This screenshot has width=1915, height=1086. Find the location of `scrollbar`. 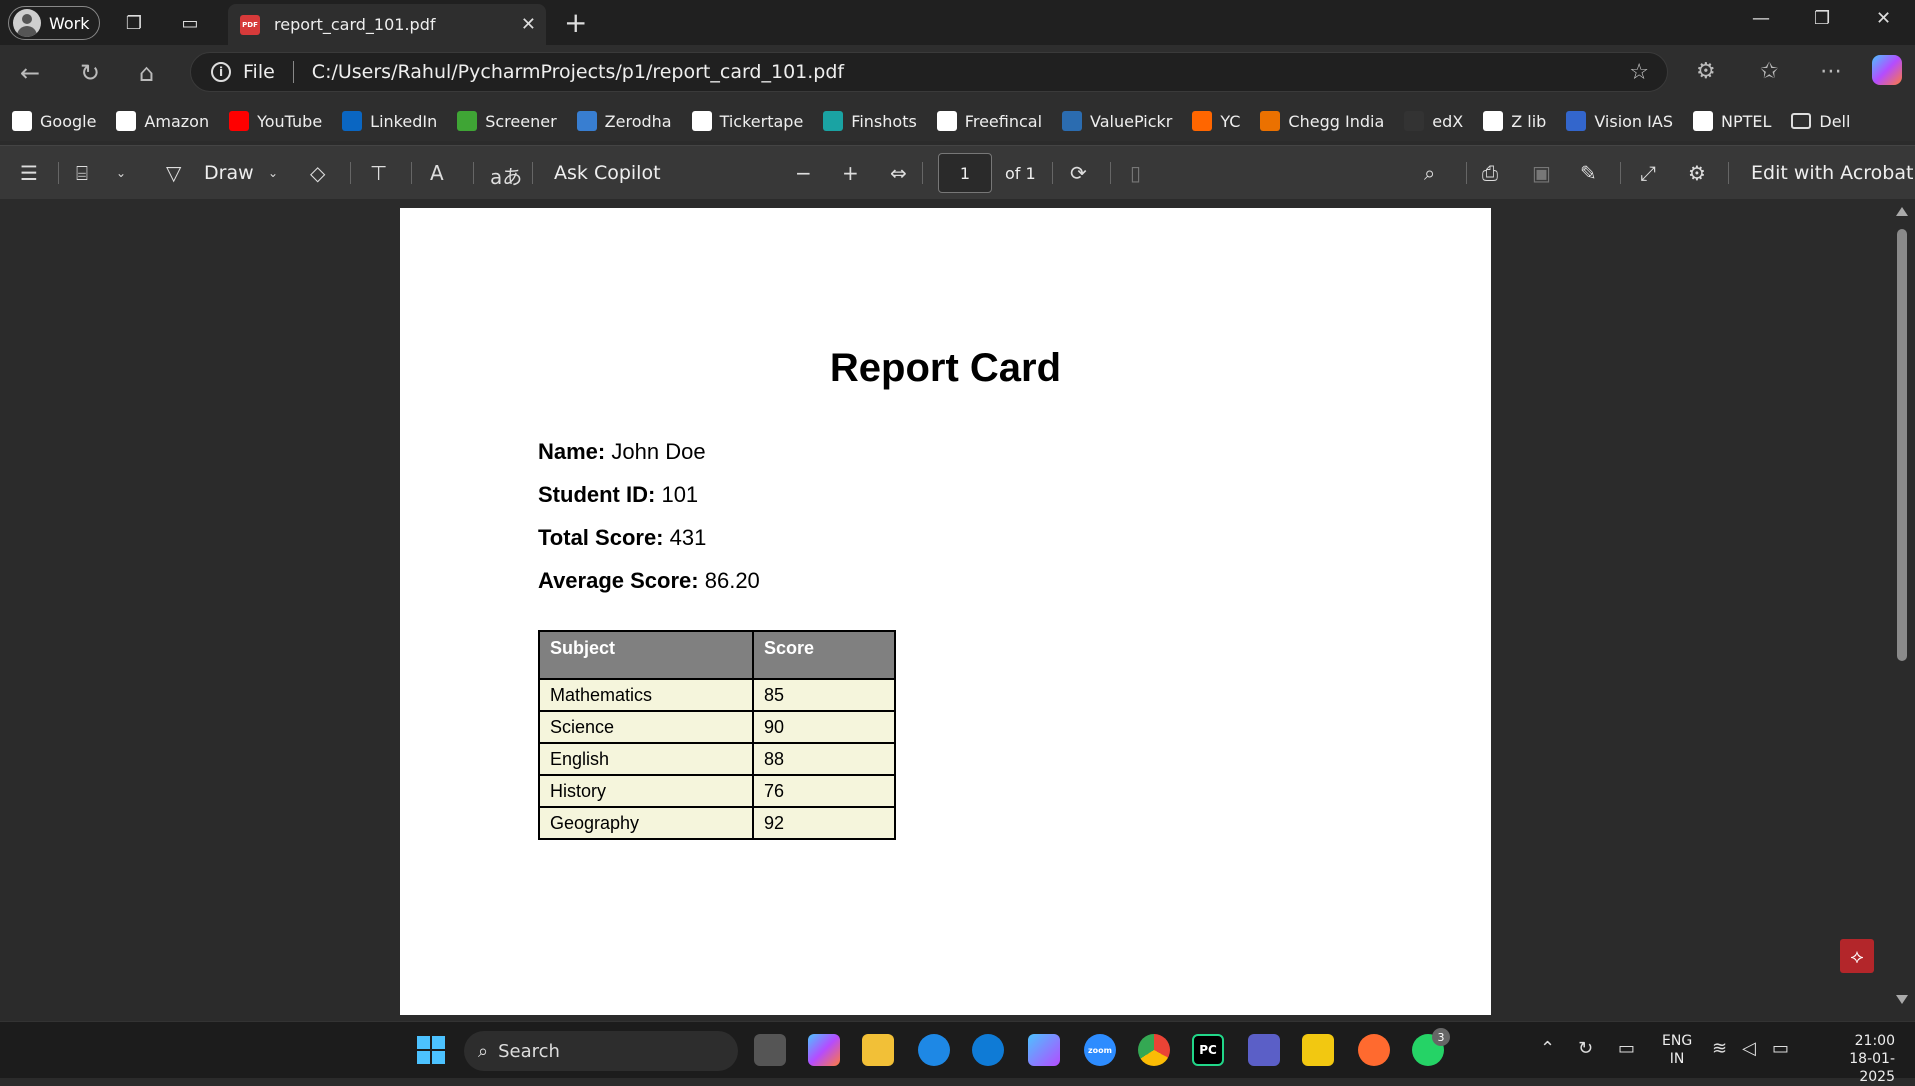

scrollbar is located at coordinates (1902, 610).